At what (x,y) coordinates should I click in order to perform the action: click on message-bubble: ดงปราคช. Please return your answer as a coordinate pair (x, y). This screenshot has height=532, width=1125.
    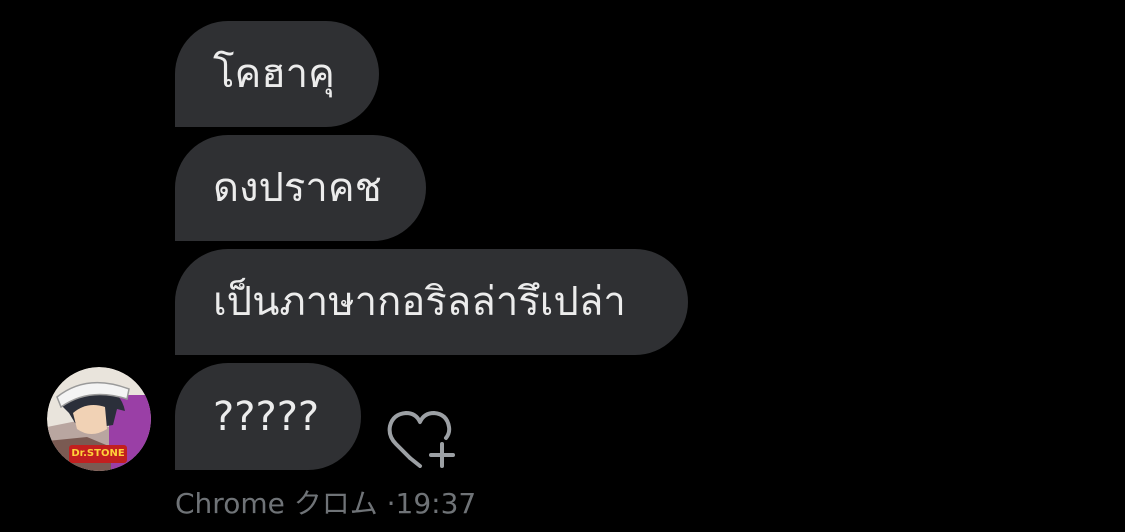
    Looking at the image, I should click on (300, 188).